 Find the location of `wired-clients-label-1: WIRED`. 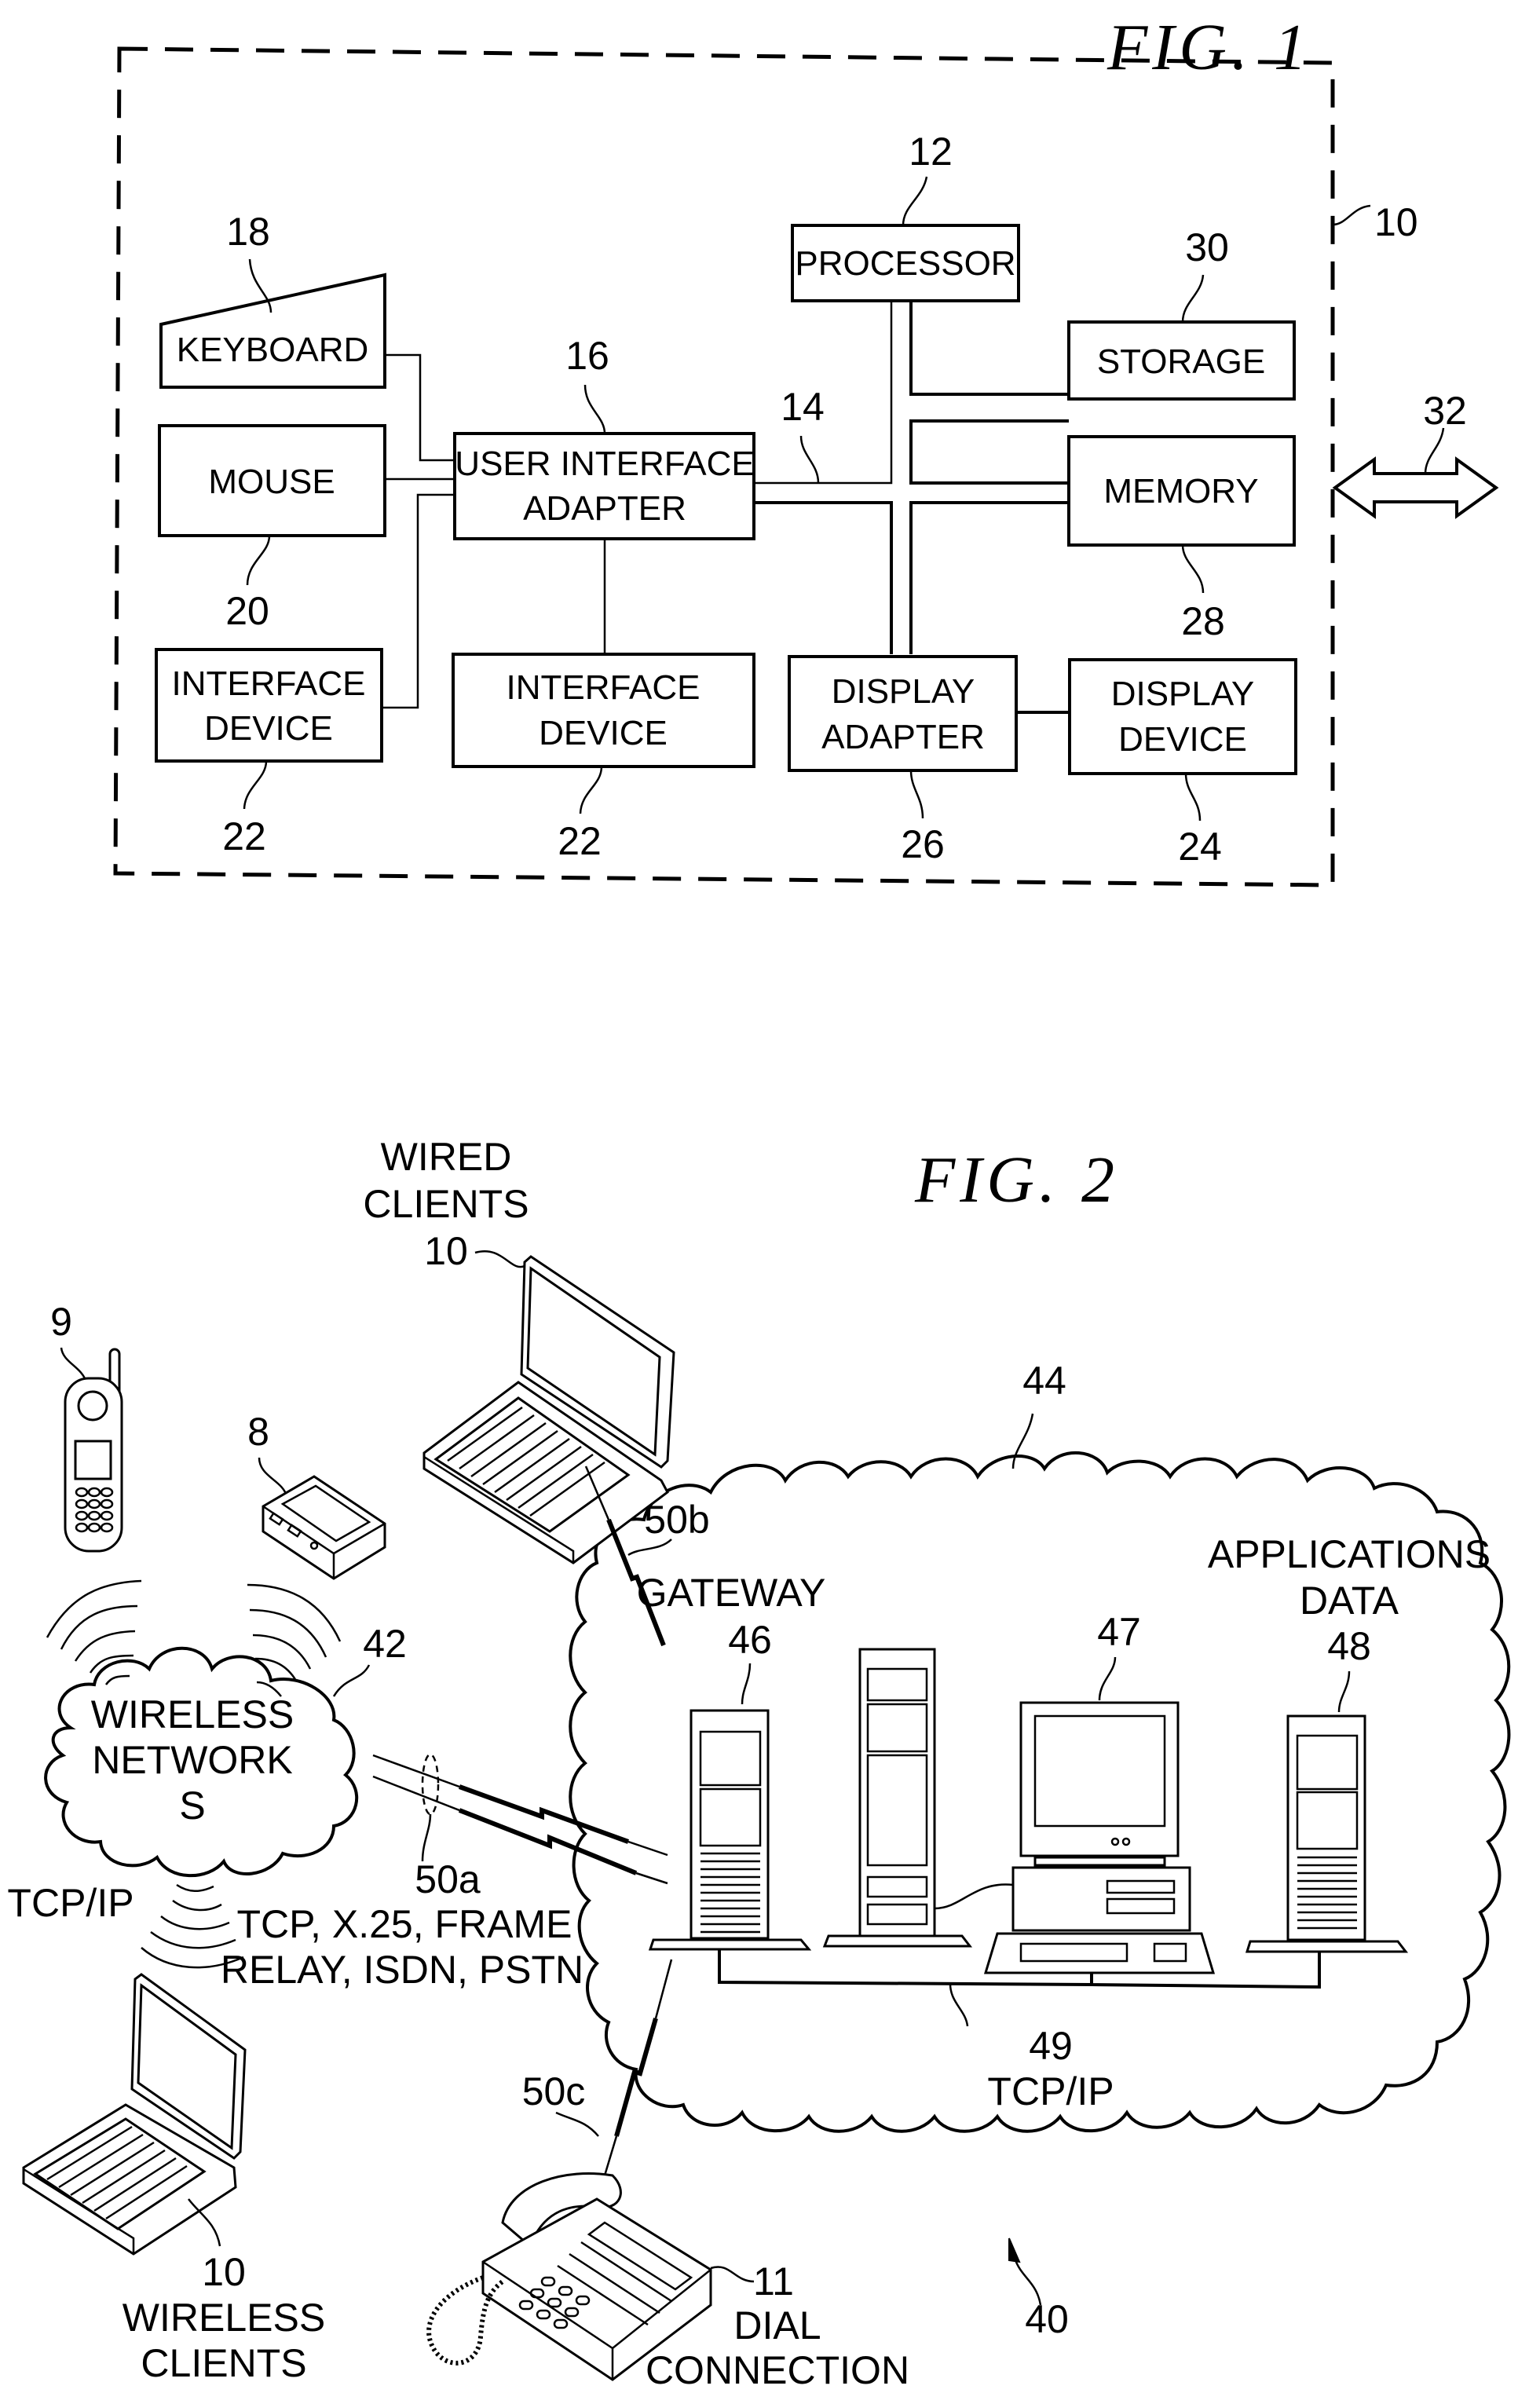

wired-clients-label-1: WIRED is located at coordinates (446, 1157).